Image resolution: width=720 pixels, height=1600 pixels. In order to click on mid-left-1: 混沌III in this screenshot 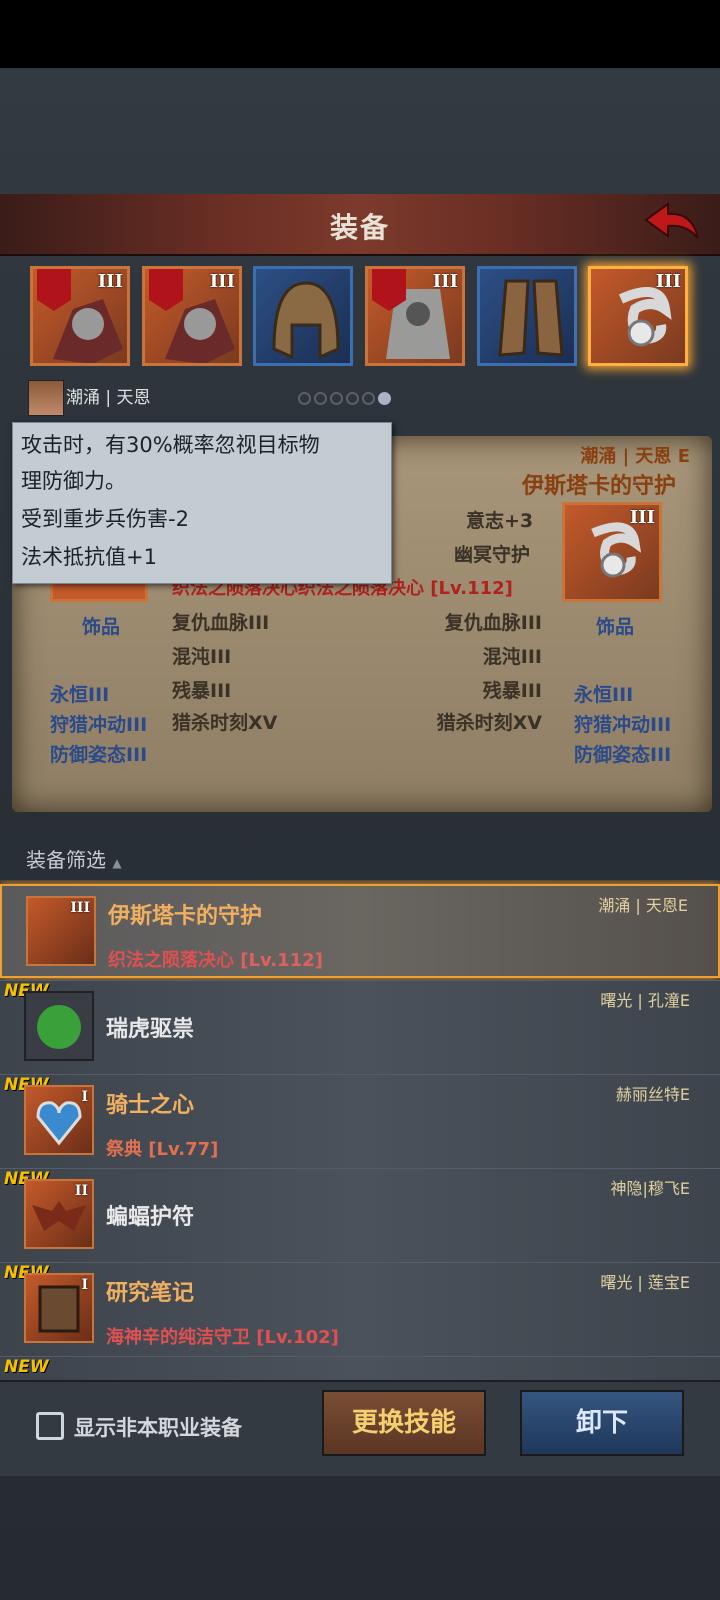, I will do `click(202, 657)`.